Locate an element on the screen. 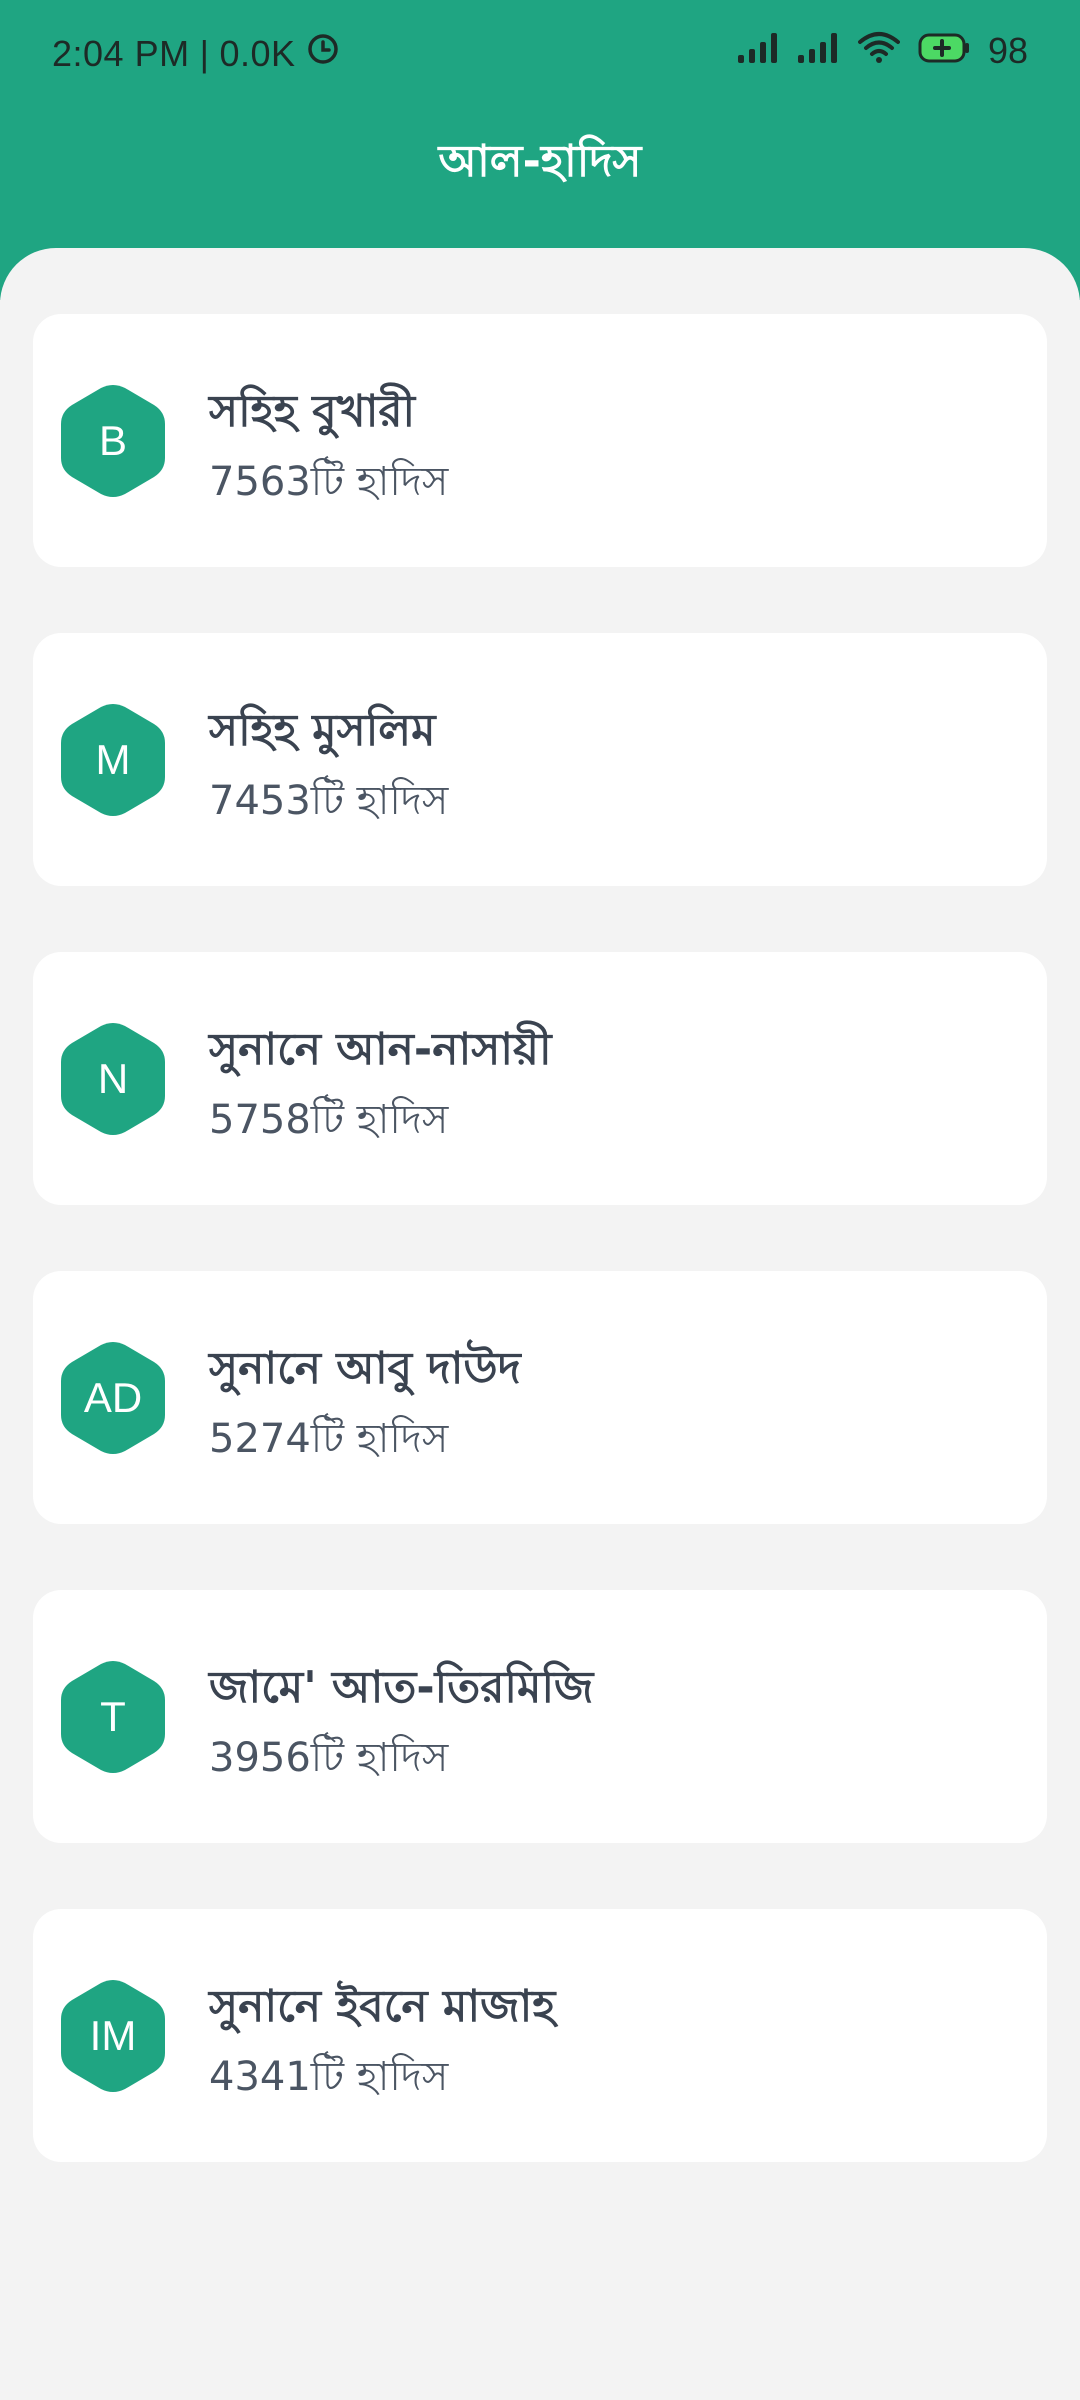 This screenshot has width=1080, height=2400. badge-letter: AD is located at coordinates (113, 1397).